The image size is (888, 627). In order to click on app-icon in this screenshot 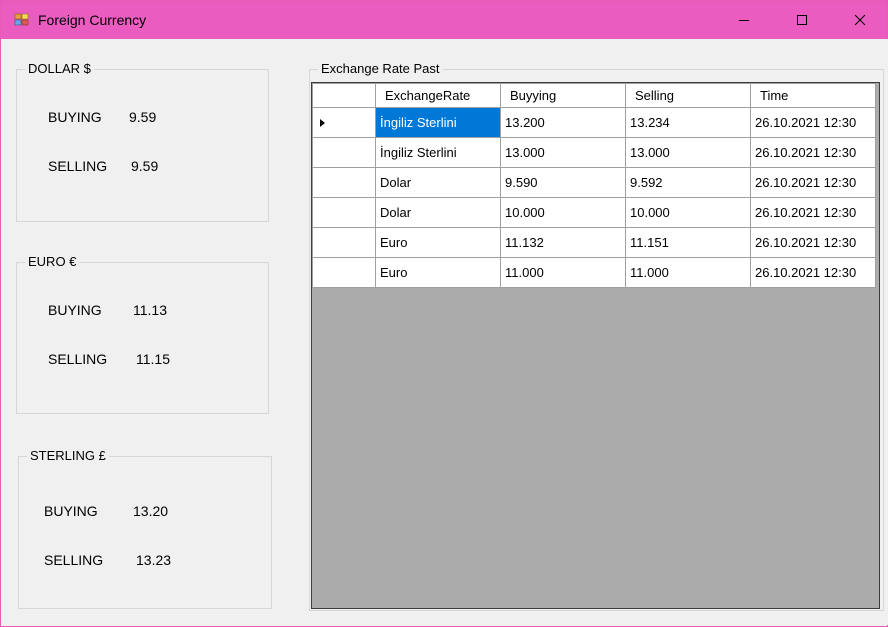, I will do `click(21, 19)`.